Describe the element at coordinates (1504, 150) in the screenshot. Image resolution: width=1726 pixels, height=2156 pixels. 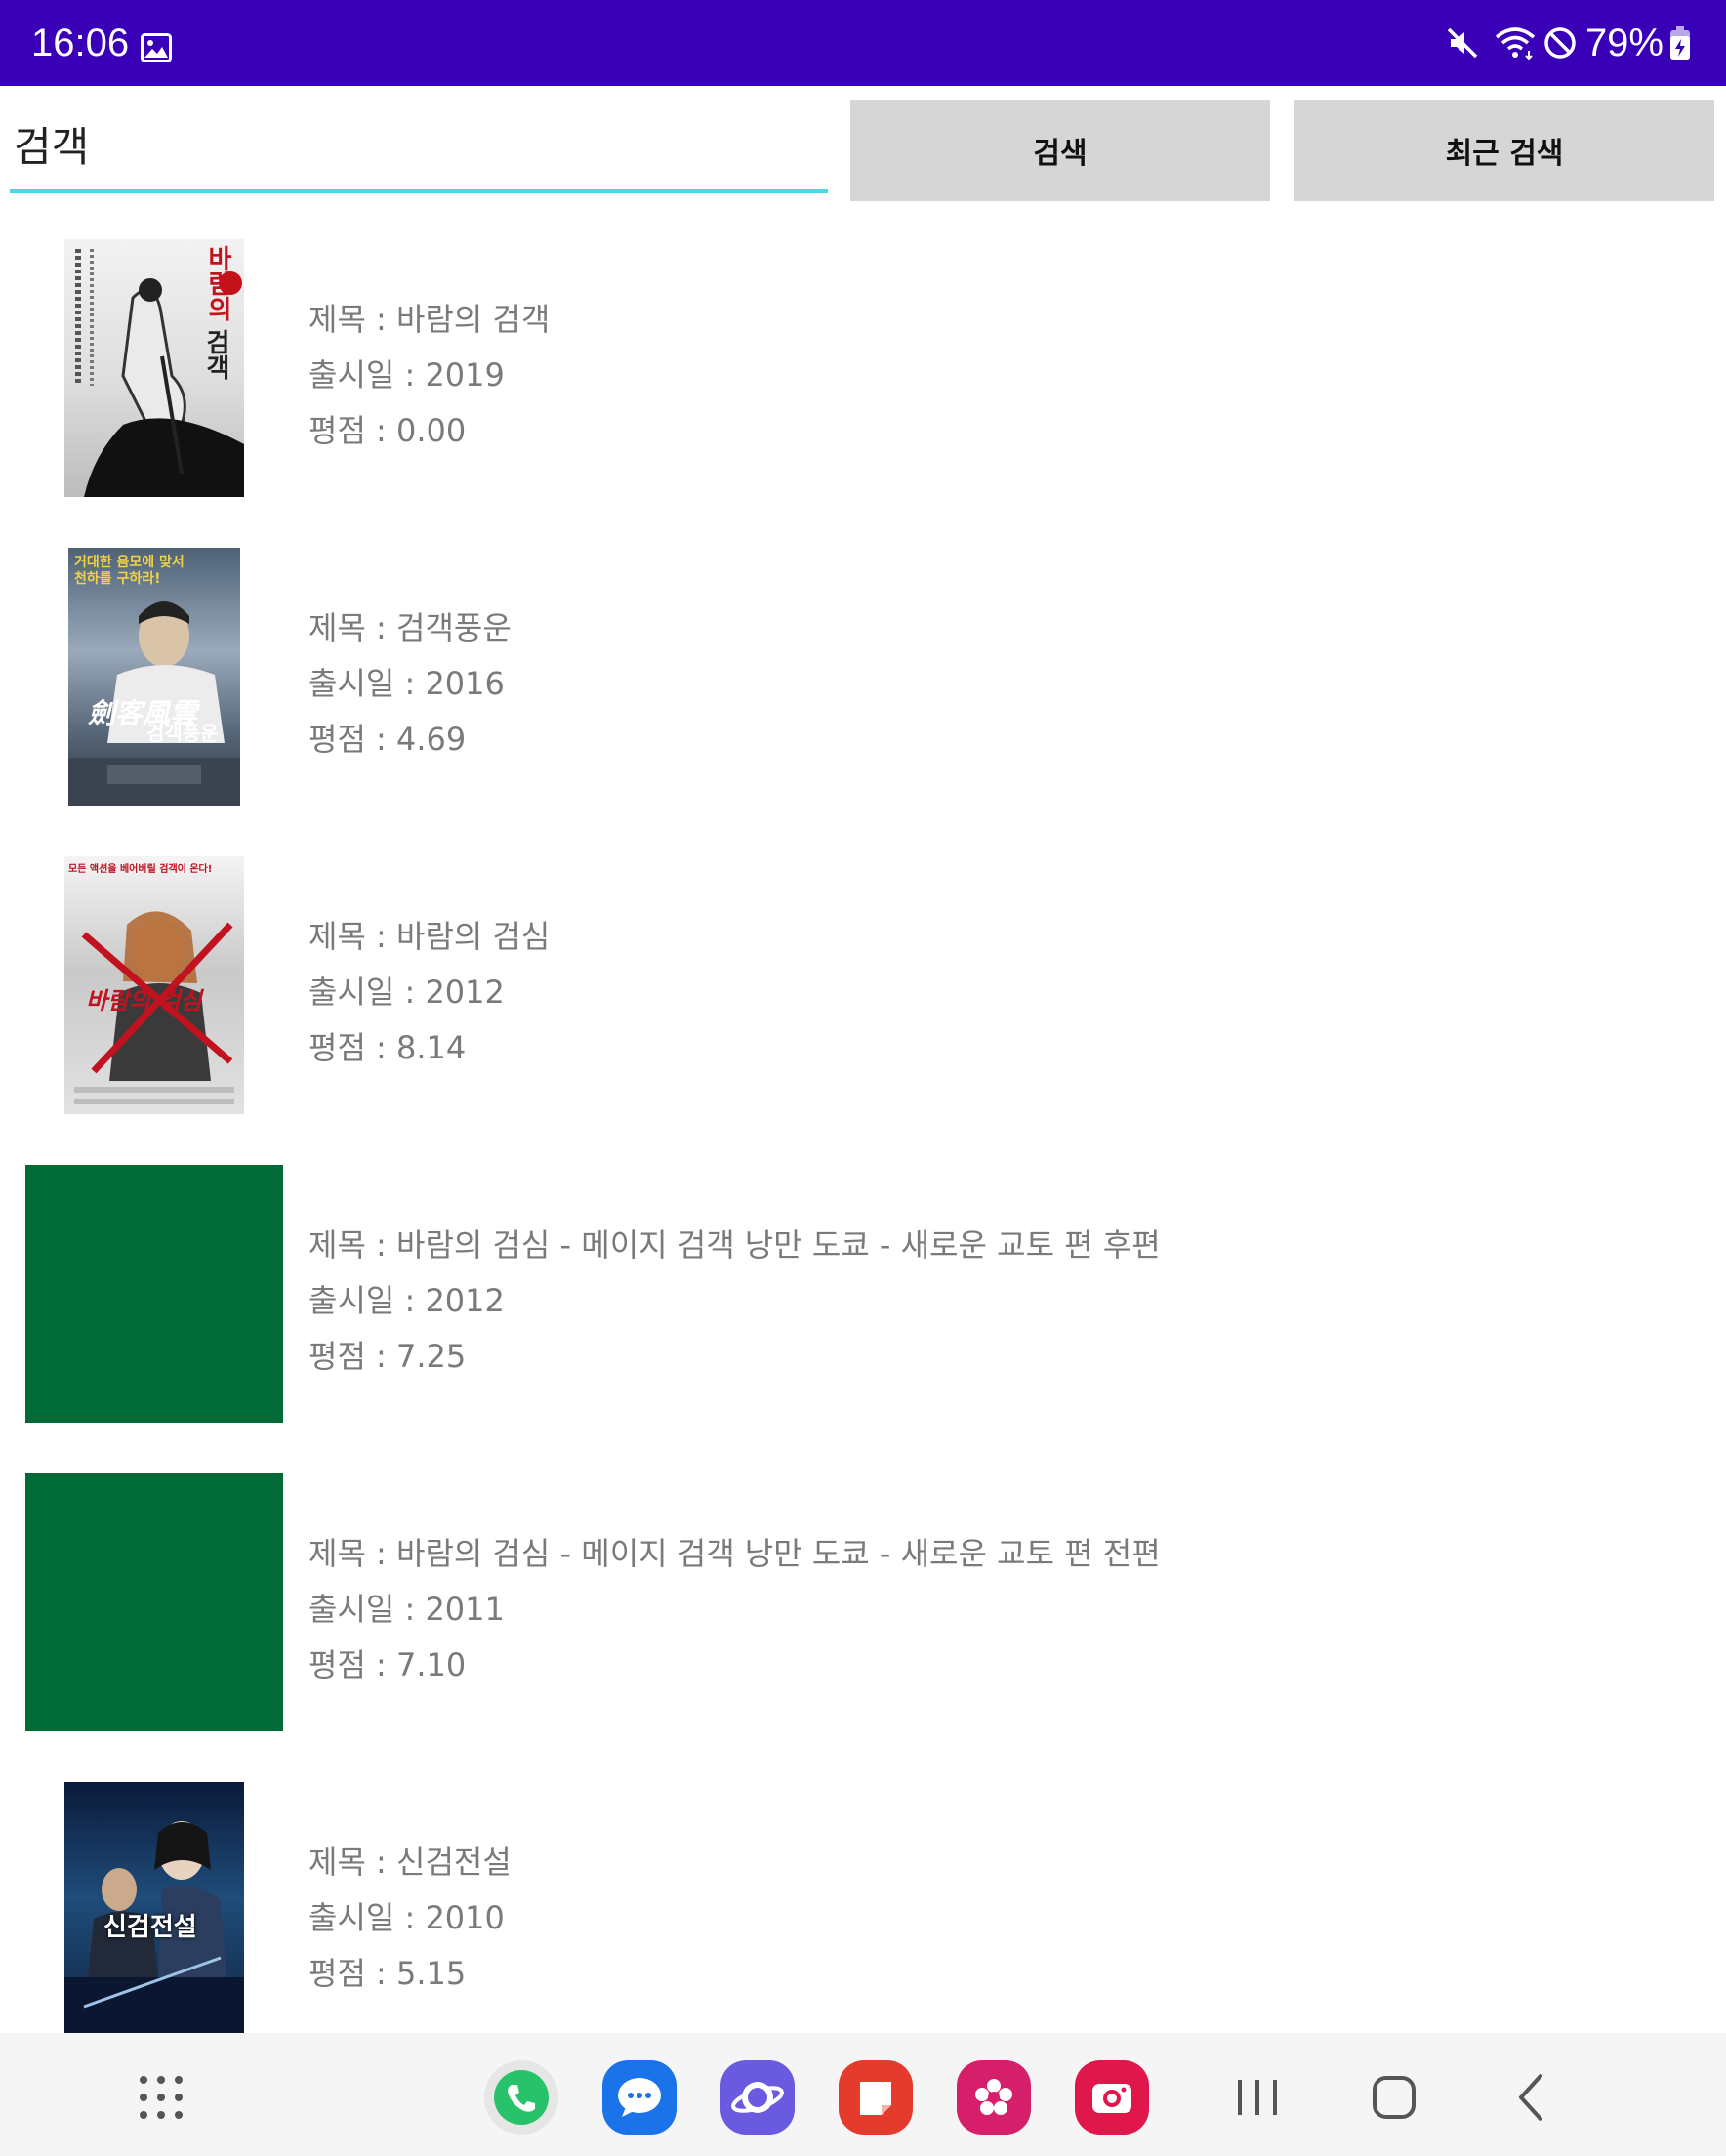
I see `recent-search-button: 최근 검색` at that location.